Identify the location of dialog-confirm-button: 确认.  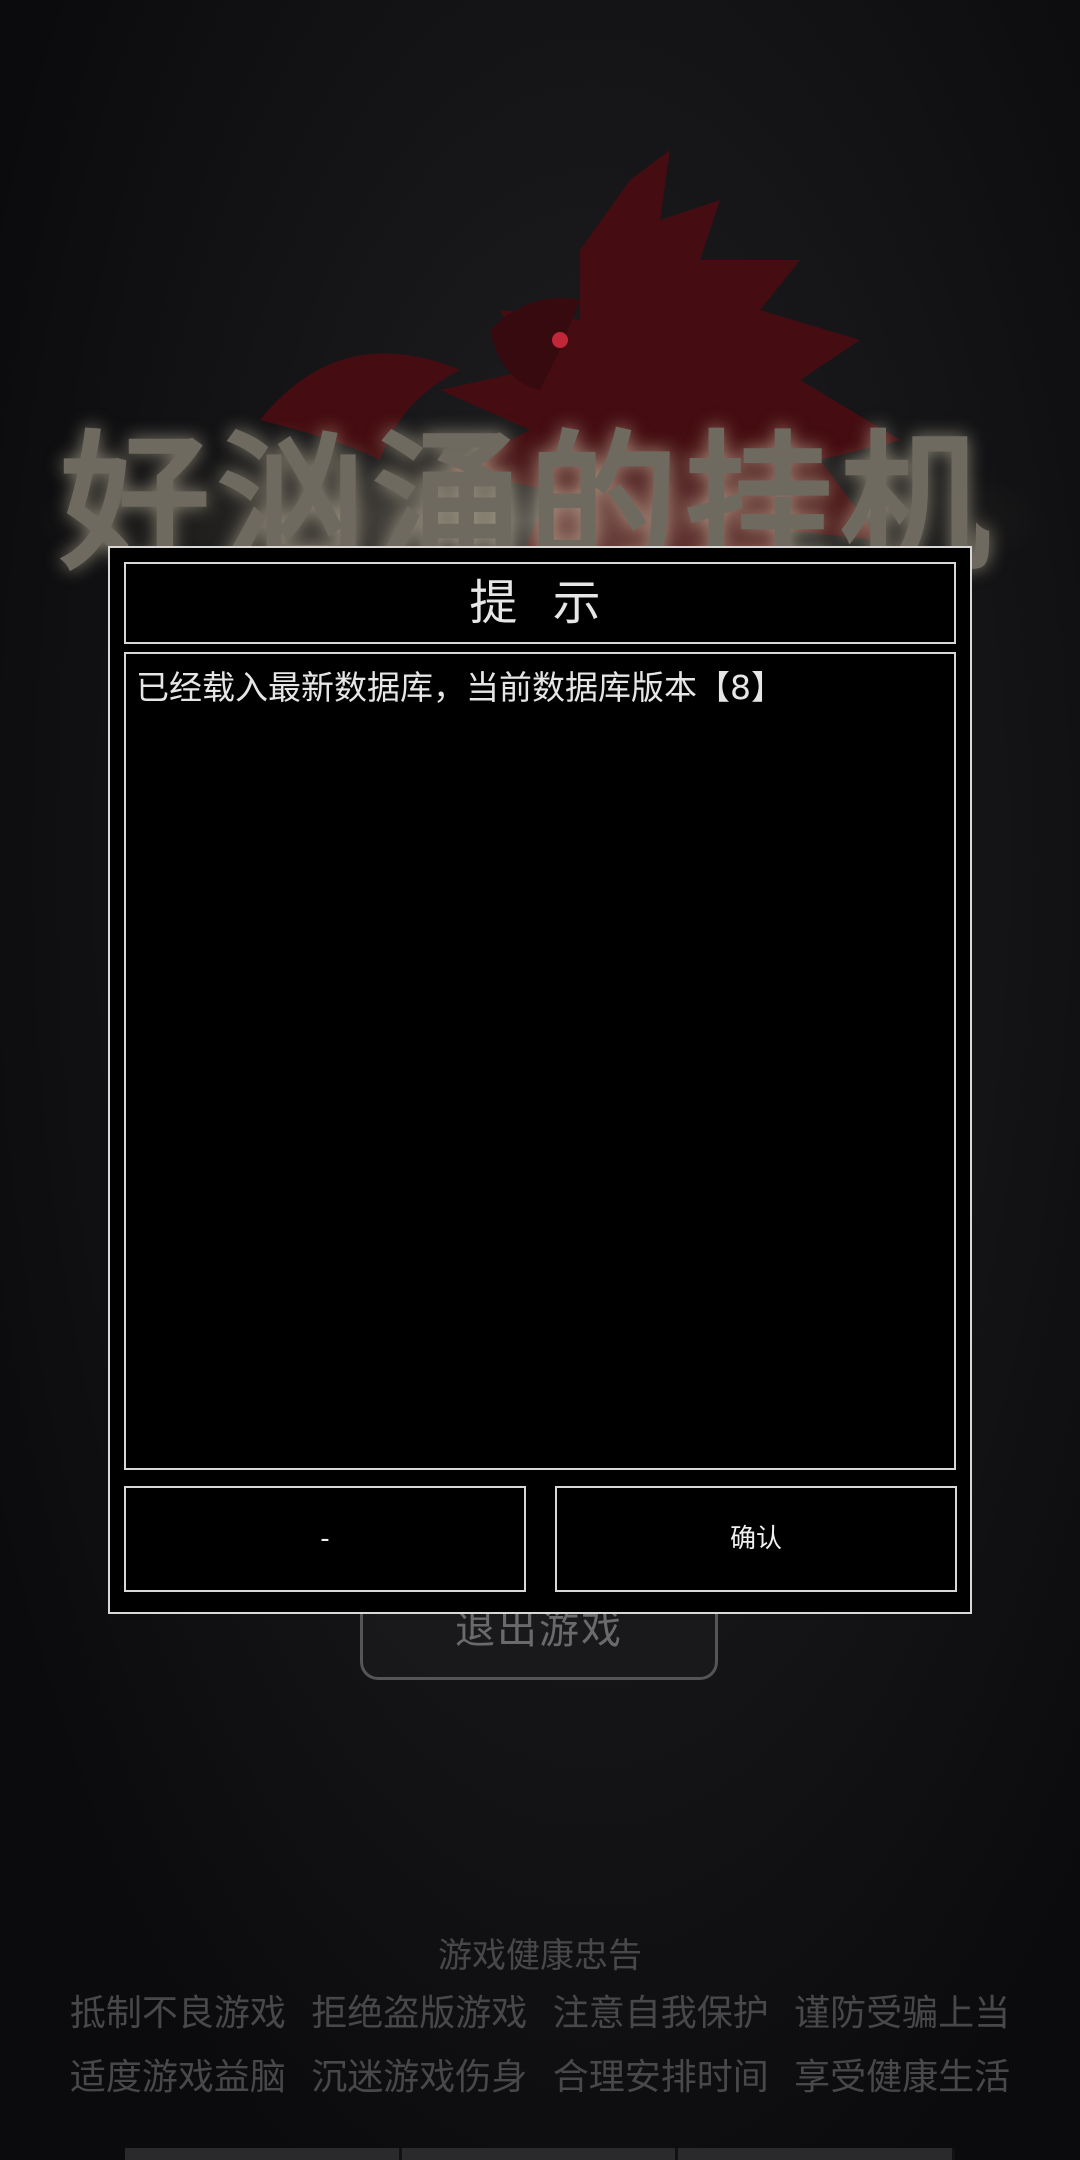
(756, 1539).